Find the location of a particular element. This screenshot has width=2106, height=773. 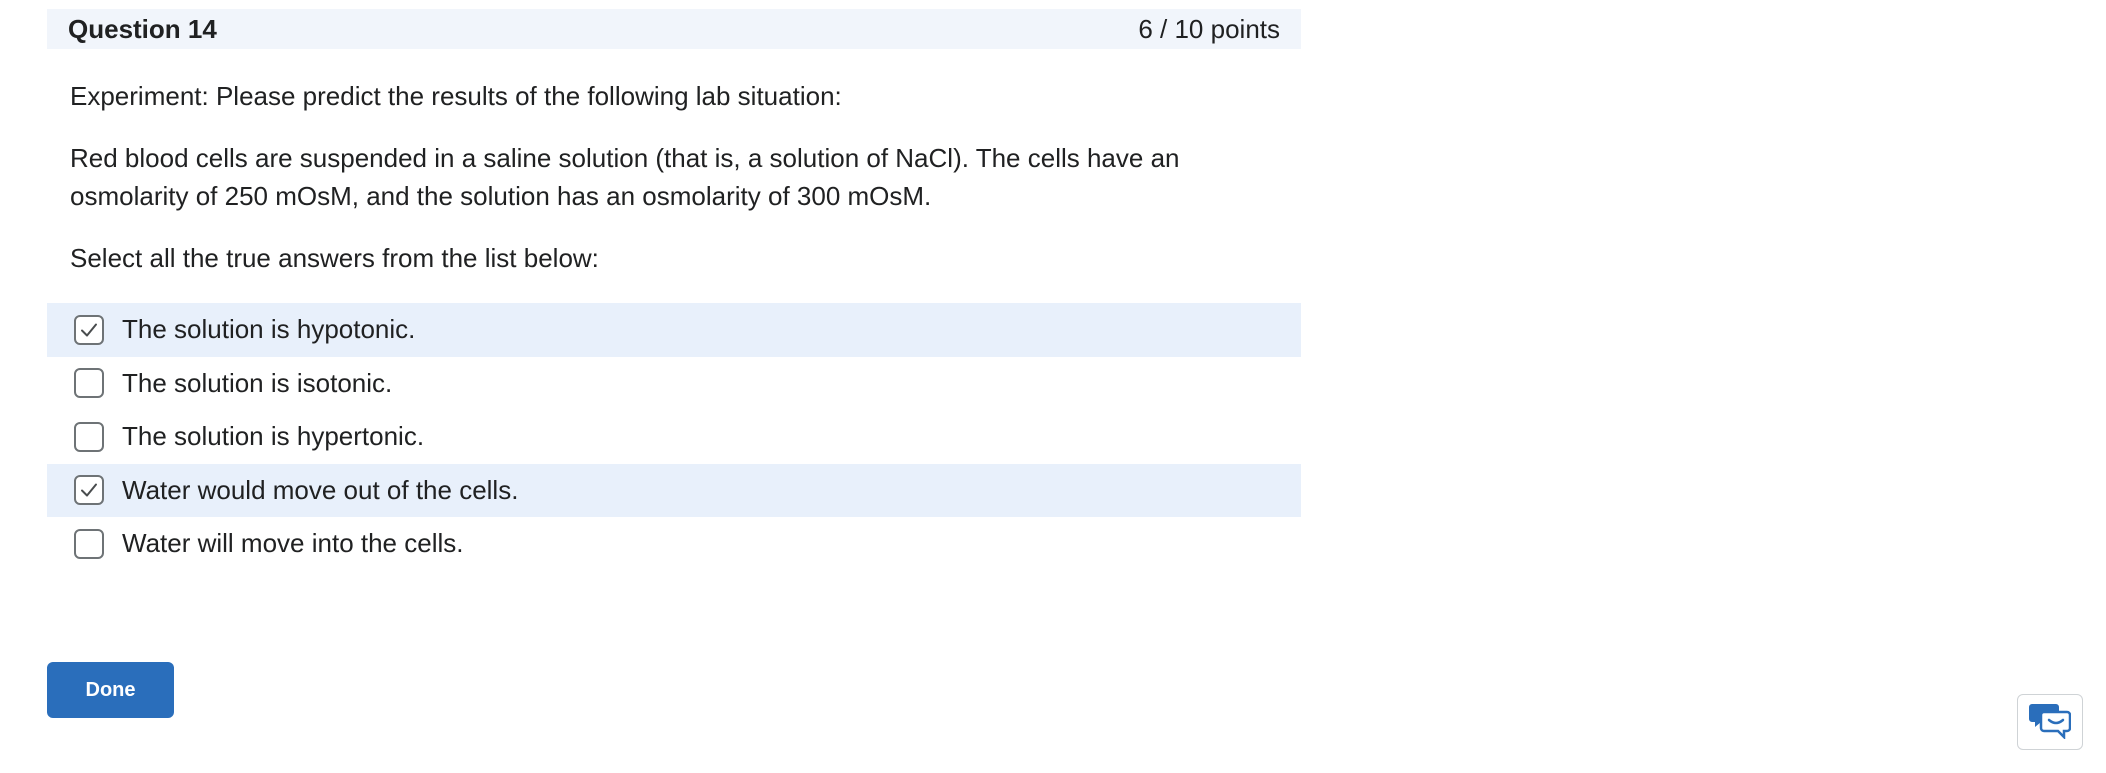

answer-option-label: Water would move out of the cells. is located at coordinates (320, 489).